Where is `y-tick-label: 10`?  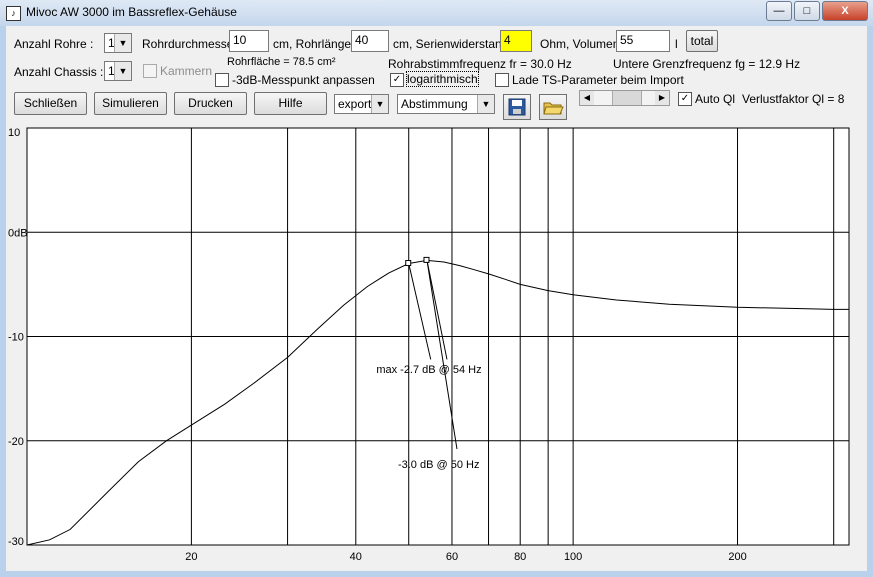
y-tick-label: 10 is located at coordinates (14, 133).